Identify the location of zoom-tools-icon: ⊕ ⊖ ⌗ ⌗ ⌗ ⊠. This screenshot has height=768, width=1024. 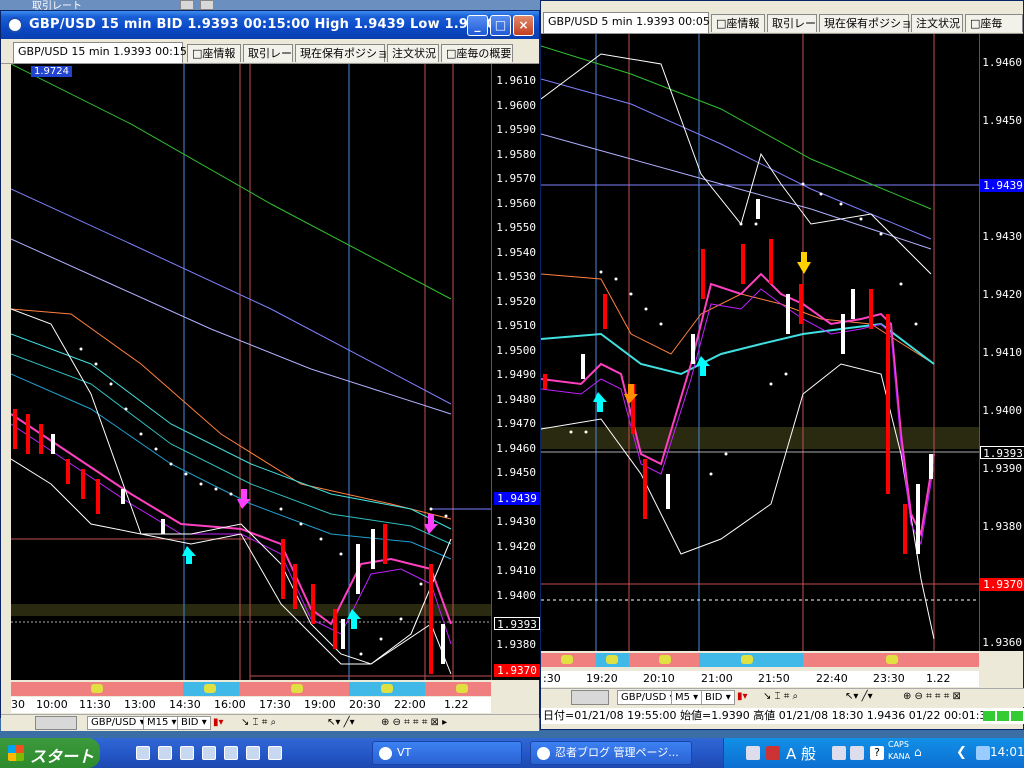
(932, 696).